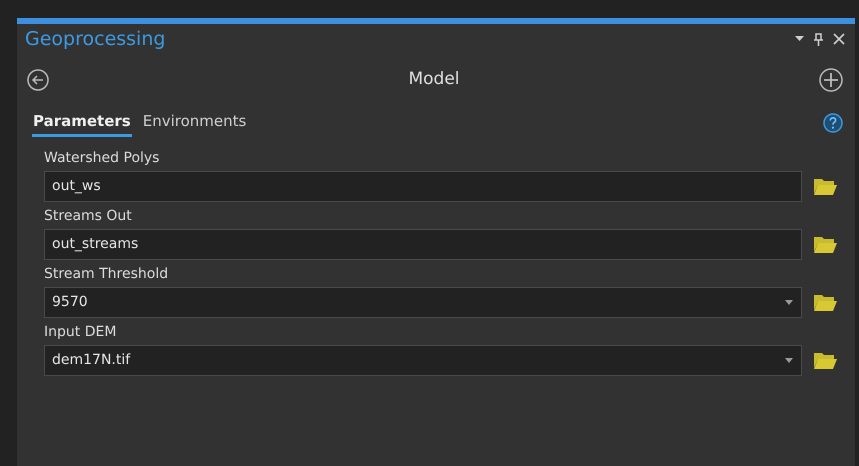  I want to click on add-icon, so click(830, 80).